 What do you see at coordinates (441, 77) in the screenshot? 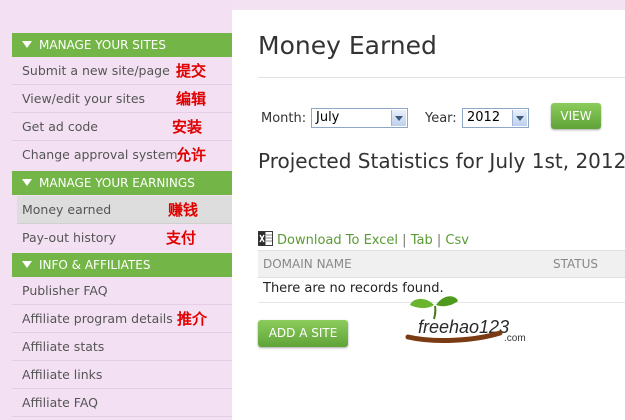
I see `title-divider` at bounding box center [441, 77].